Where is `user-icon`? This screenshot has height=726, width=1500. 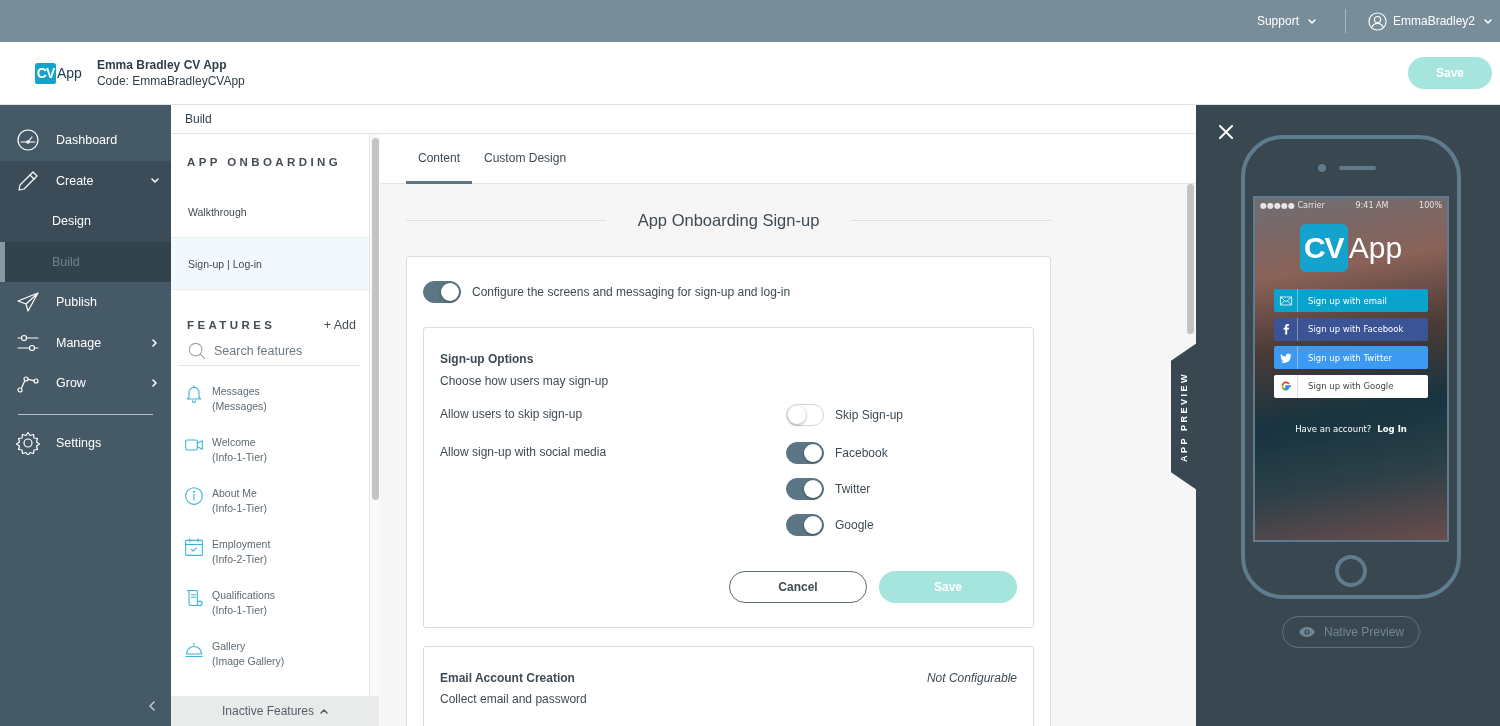
user-icon is located at coordinates (1377, 21).